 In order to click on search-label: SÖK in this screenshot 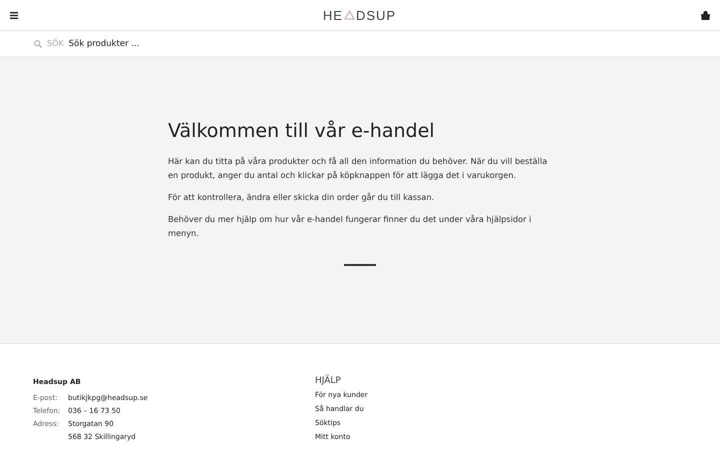, I will do `click(55, 43)`.